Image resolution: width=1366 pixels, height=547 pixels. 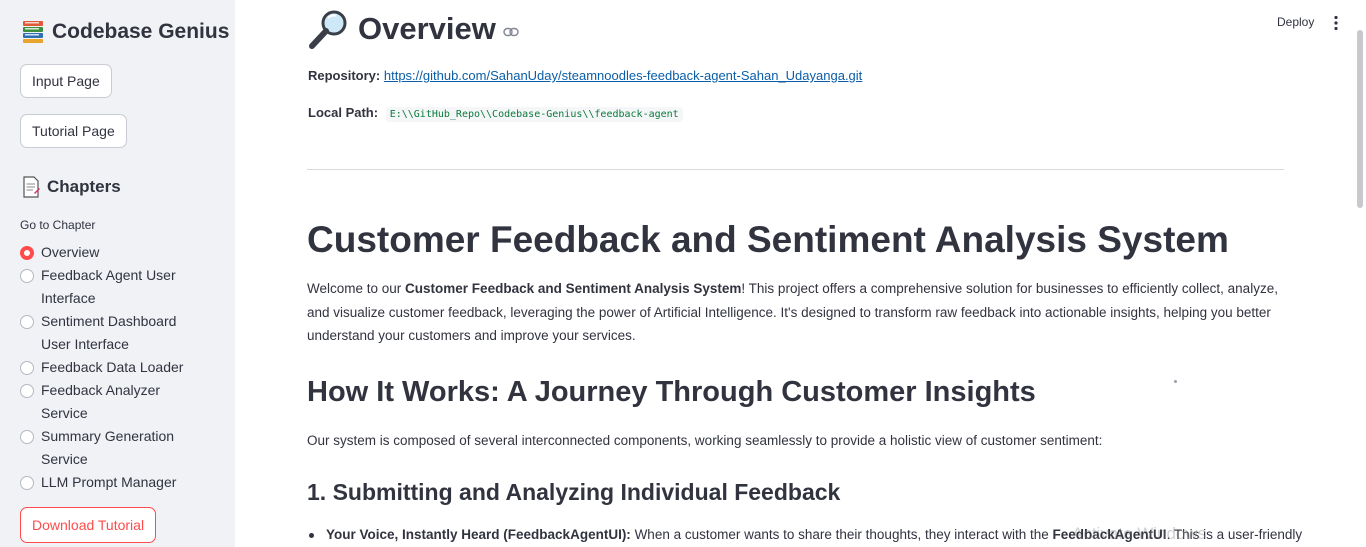 I want to click on radio-selected-icon, so click(x=27, y=253).